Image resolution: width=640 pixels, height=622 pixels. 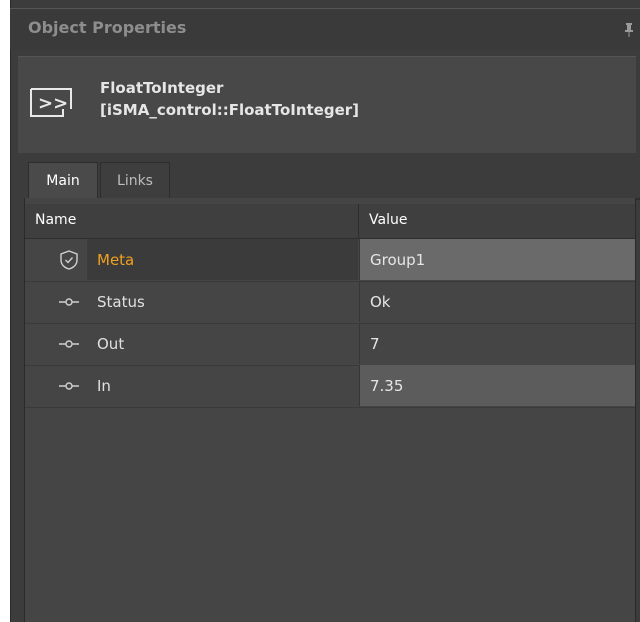 I want to click on property-name: Meta, so click(x=222, y=259).